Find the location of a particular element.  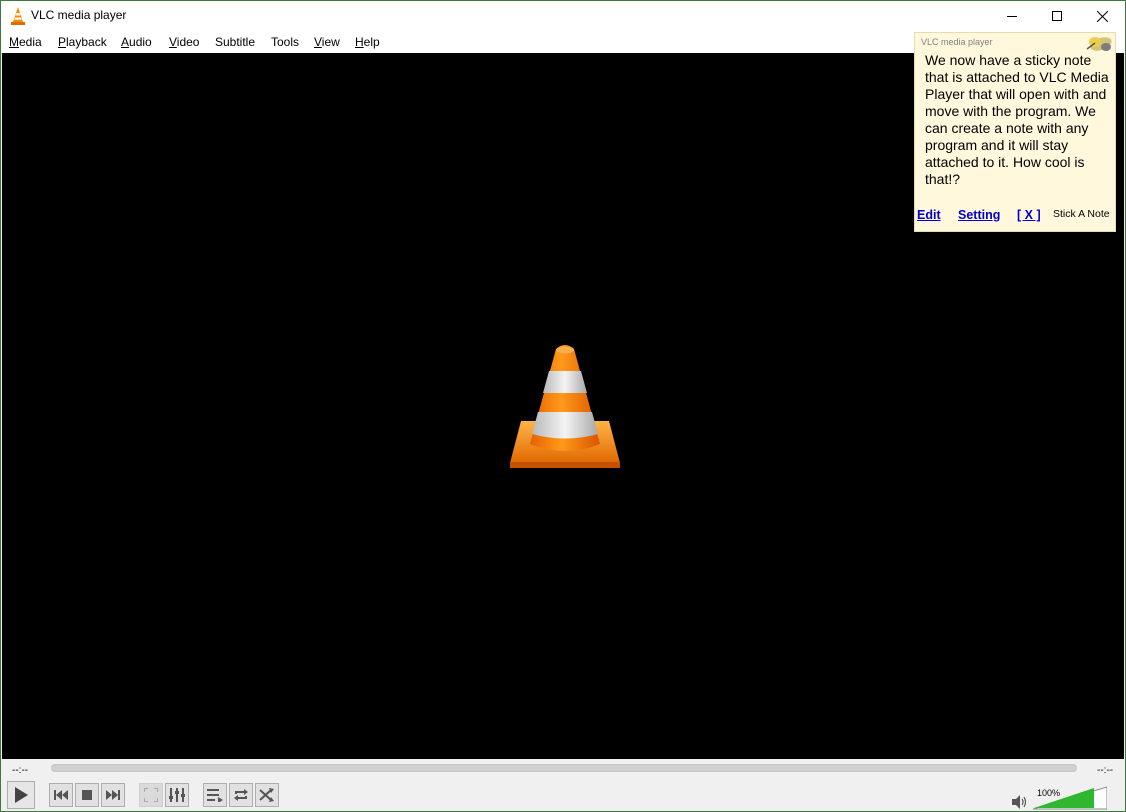

menu-media: Media is located at coordinates (25, 42).